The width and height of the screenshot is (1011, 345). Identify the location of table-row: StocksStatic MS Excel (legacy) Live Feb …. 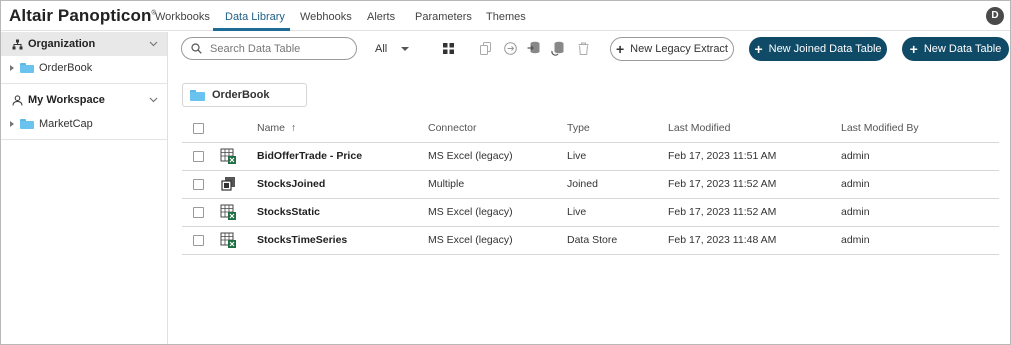
(590, 213).